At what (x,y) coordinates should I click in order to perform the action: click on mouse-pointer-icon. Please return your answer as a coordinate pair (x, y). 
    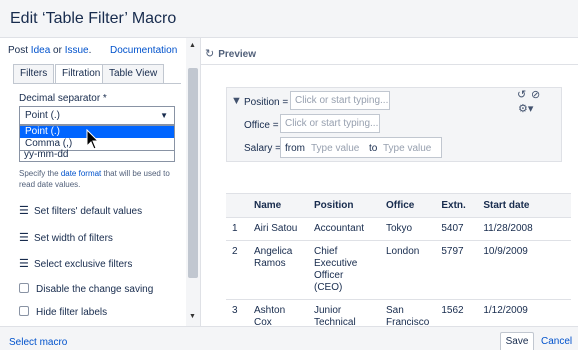
    Looking at the image, I should click on (93, 139).